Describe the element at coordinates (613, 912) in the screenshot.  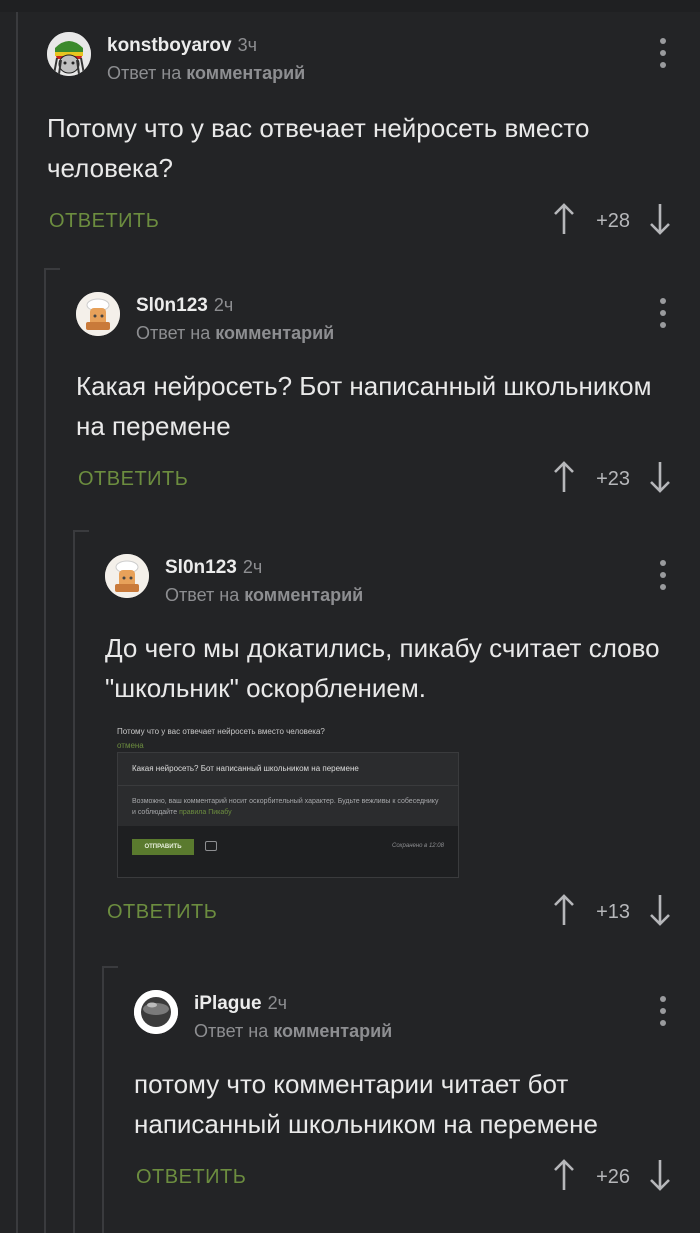
I see `rating-score: +13` at that location.